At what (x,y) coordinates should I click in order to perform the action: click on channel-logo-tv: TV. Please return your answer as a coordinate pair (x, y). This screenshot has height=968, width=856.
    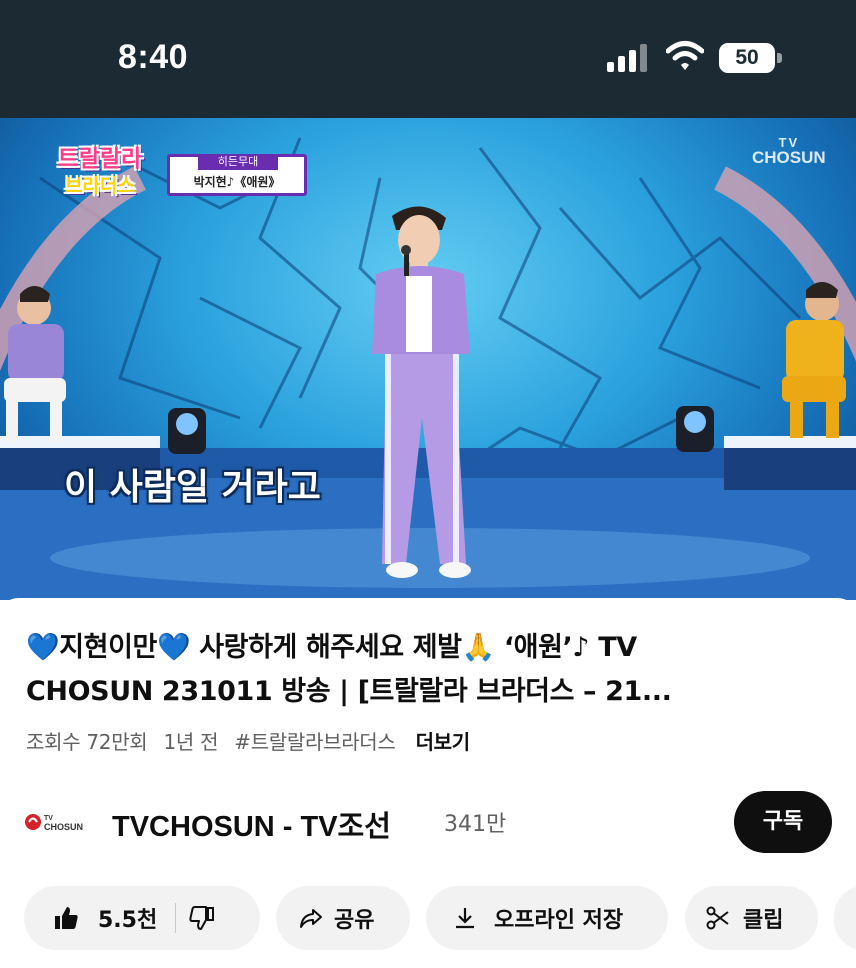
    Looking at the image, I should click on (48, 818).